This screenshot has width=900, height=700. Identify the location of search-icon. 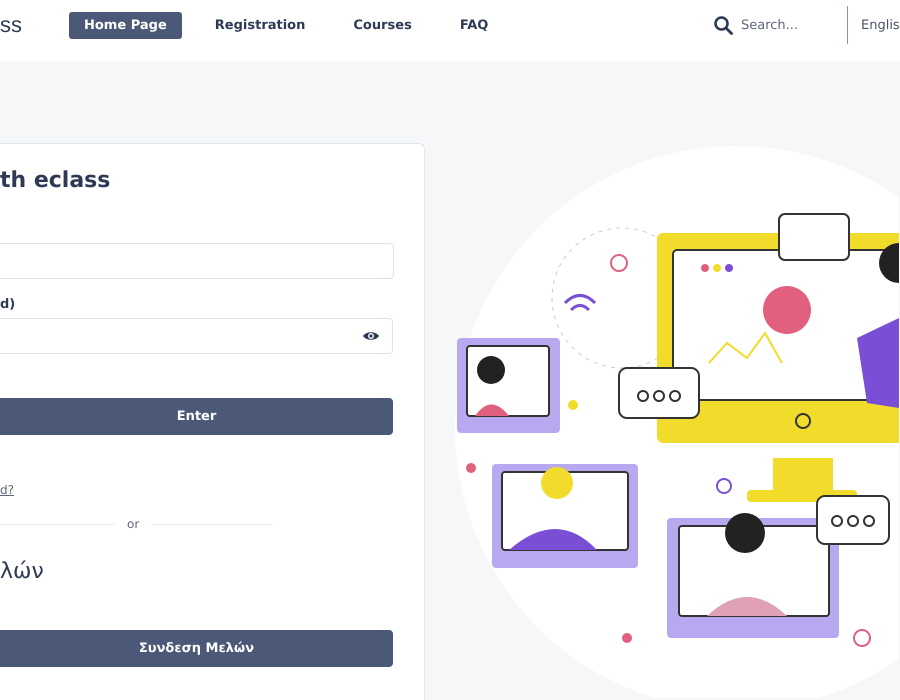
(723, 25).